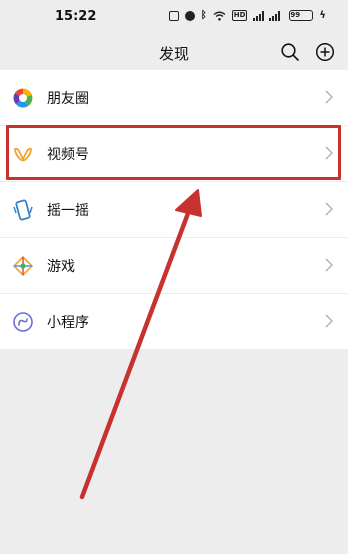  I want to click on group-shake: 摇一摇, so click(174, 209).